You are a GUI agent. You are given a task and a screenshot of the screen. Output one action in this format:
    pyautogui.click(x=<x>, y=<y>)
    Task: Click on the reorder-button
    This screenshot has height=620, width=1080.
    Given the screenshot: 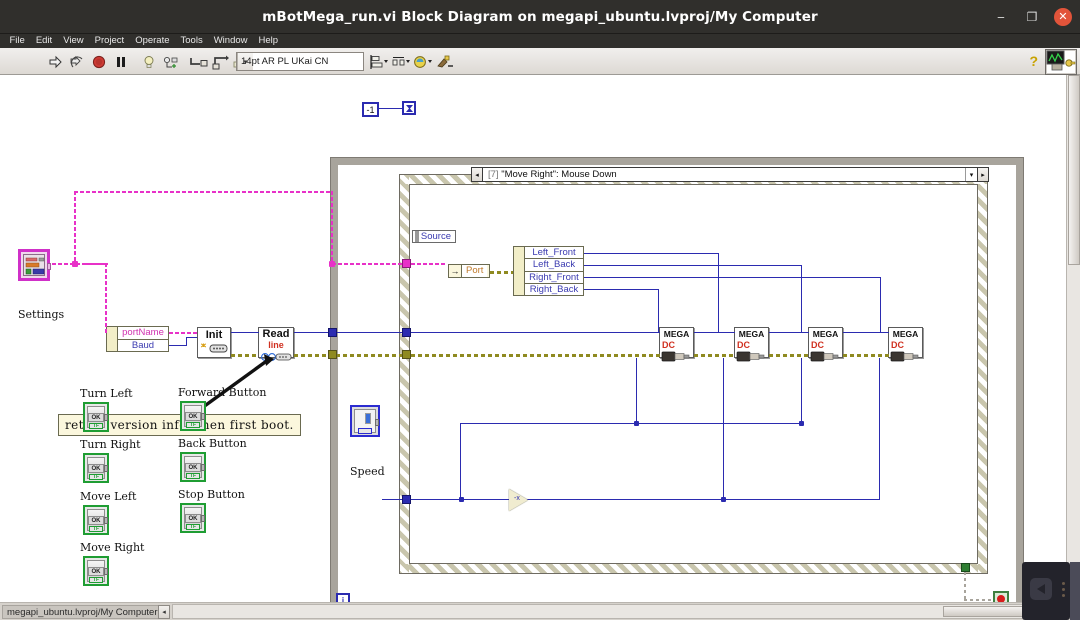 What is the action you would take?
    pyautogui.click(x=423, y=62)
    